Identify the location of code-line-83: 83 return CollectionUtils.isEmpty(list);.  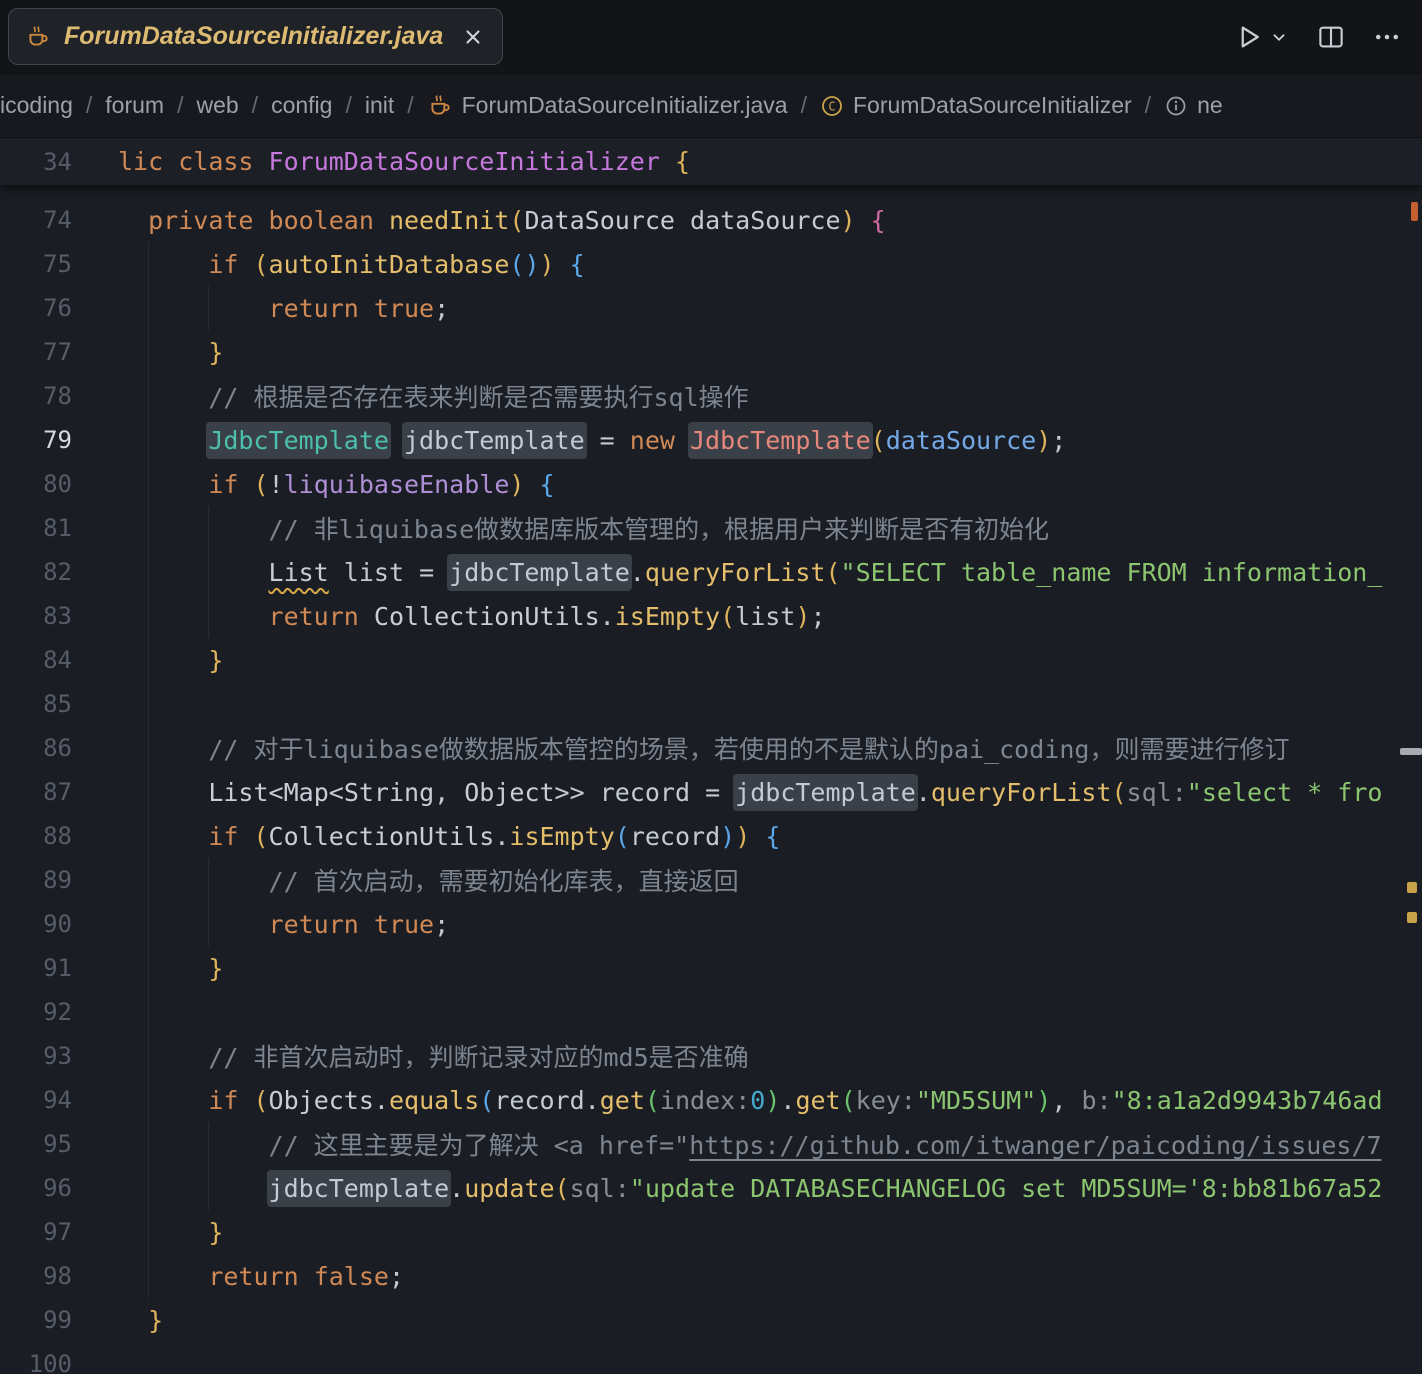
(711, 616).